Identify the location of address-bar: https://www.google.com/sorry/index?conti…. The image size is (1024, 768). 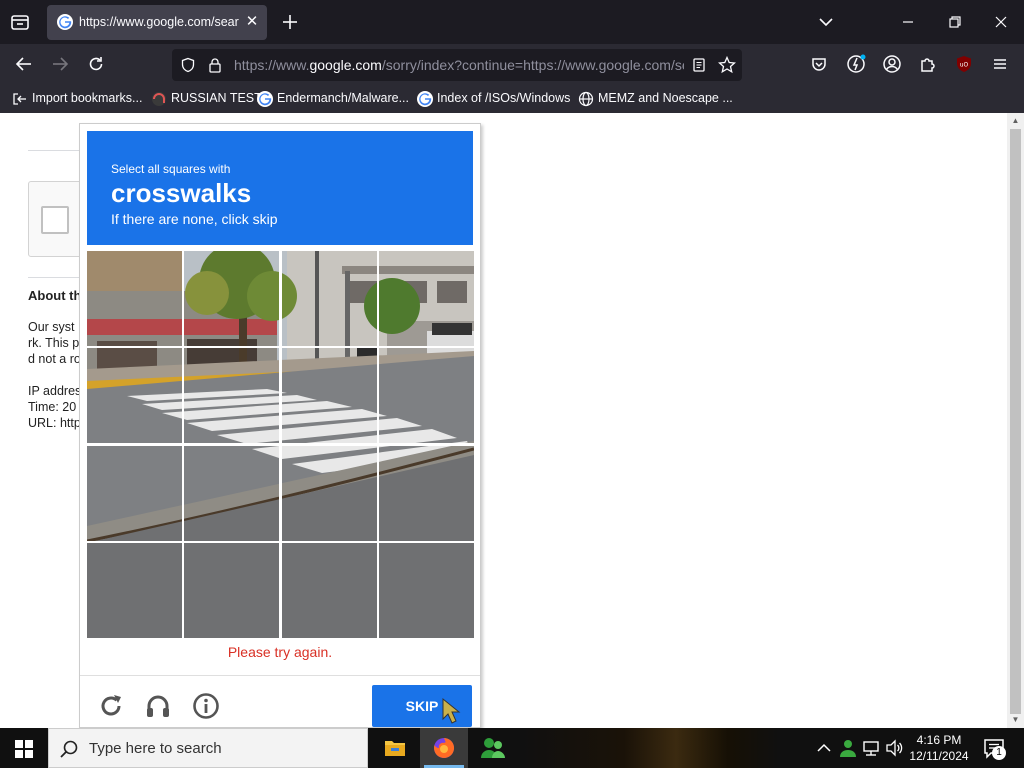
(457, 65).